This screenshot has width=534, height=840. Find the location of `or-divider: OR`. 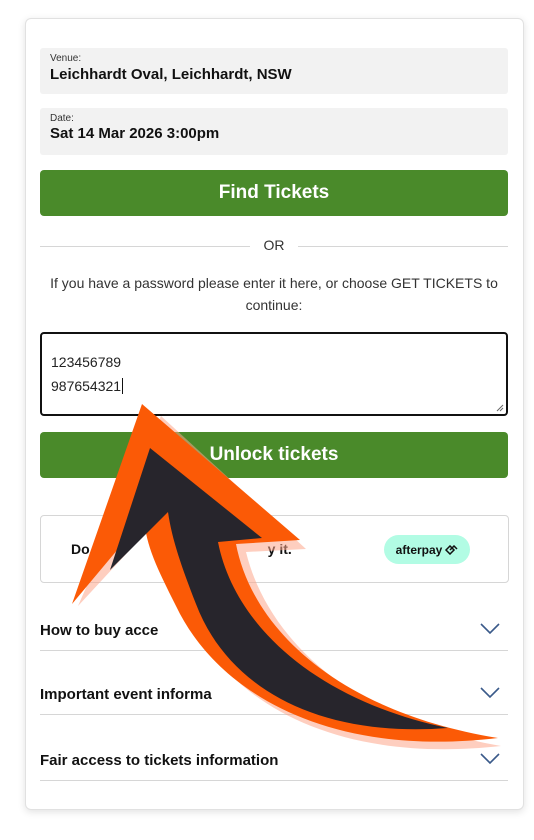

or-divider: OR is located at coordinates (274, 246).